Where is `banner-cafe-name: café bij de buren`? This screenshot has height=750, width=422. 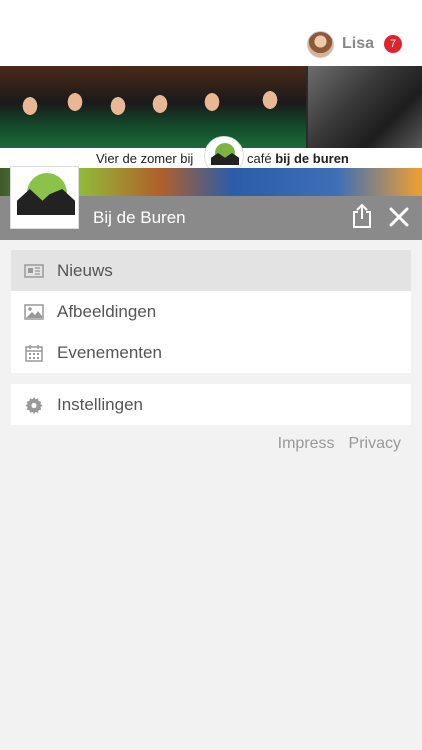
banner-cafe-name: café bij de buren is located at coordinates (298, 158).